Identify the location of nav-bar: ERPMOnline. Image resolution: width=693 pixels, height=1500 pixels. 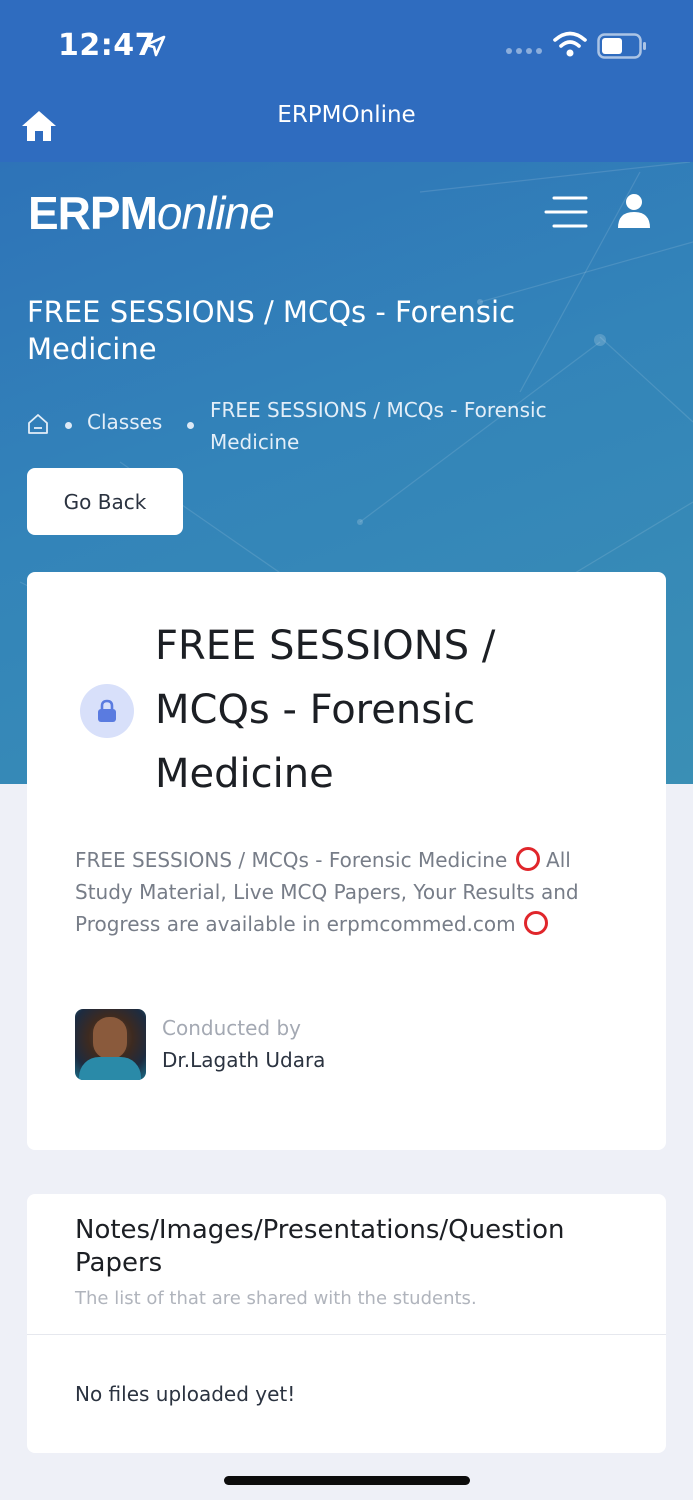
(346, 126).